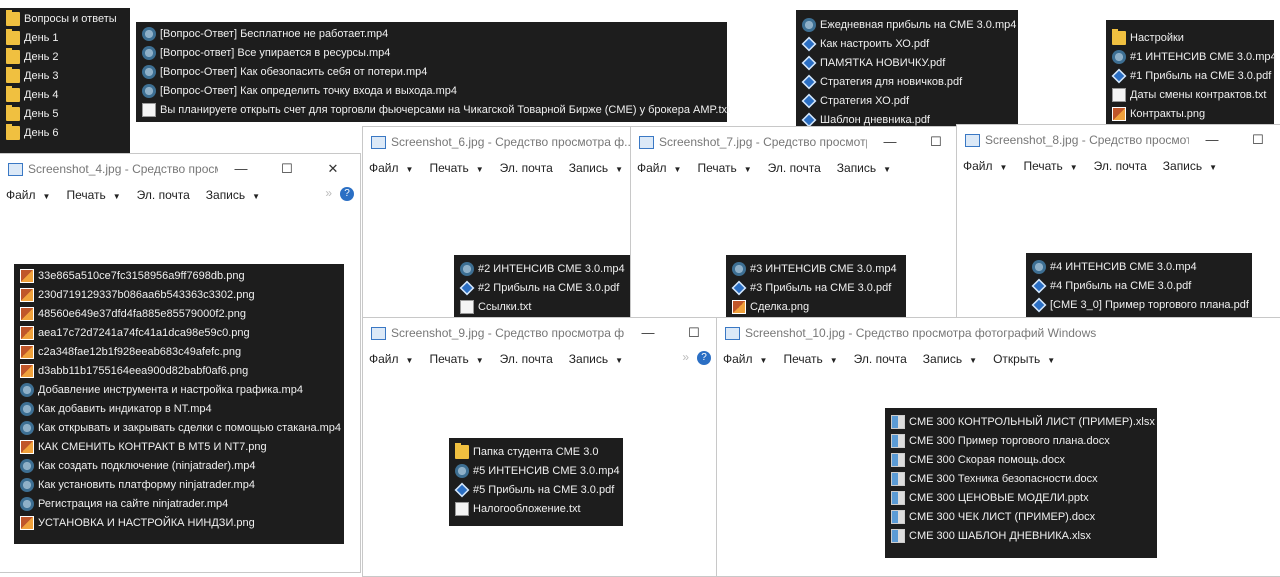 This screenshot has width=1280, height=577. Describe the element at coordinates (179, 275) in the screenshot. I see `file-item: 33e865a510ce7fc3158956a9ff7698db.png` at that location.